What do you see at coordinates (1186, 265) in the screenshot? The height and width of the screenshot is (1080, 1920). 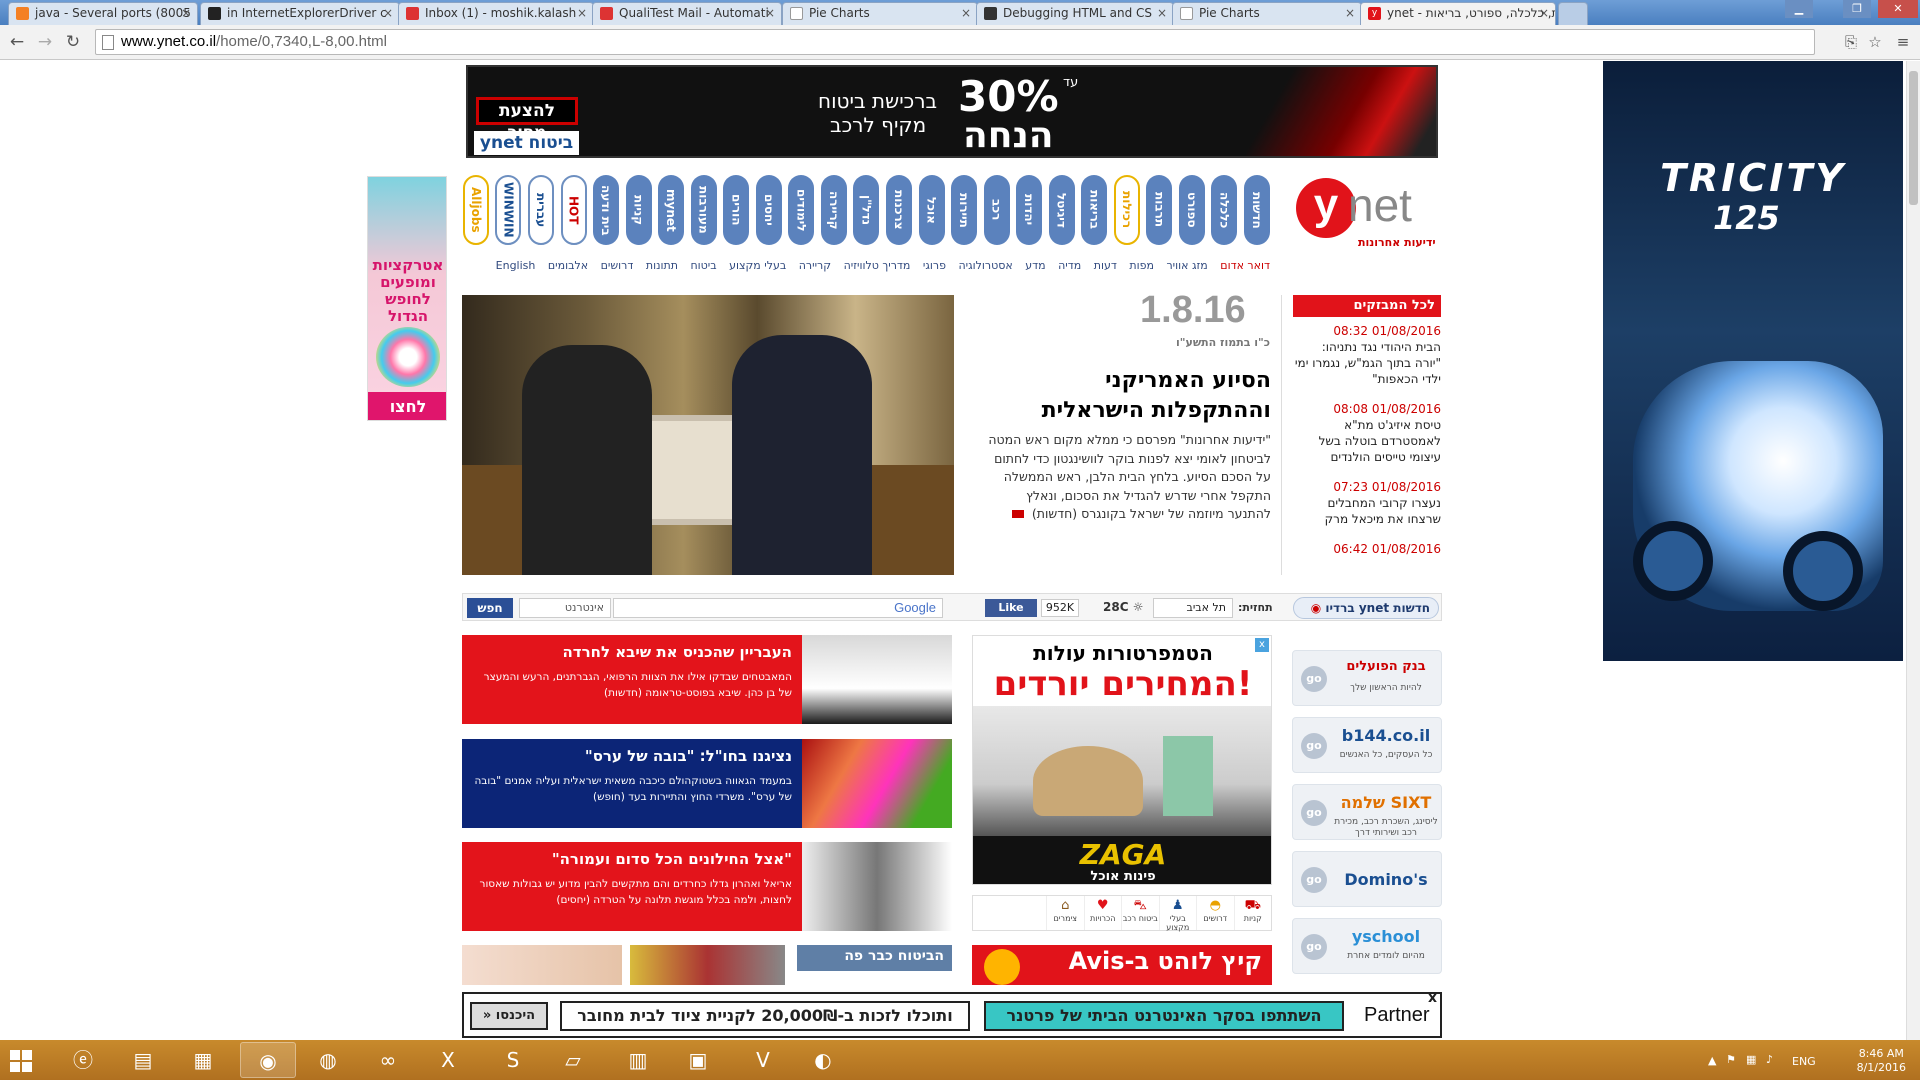 I see `quick-link: מזג אוויר` at bounding box center [1186, 265].